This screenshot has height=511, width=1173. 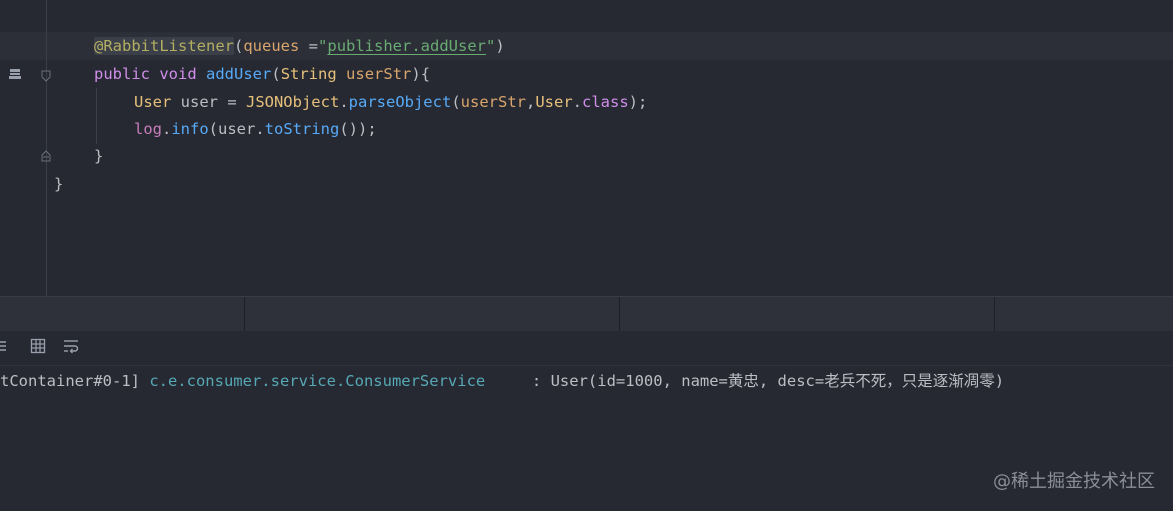 I want to click on watermark: @稀土掘金技术社区, so click(x=1074, y=481).